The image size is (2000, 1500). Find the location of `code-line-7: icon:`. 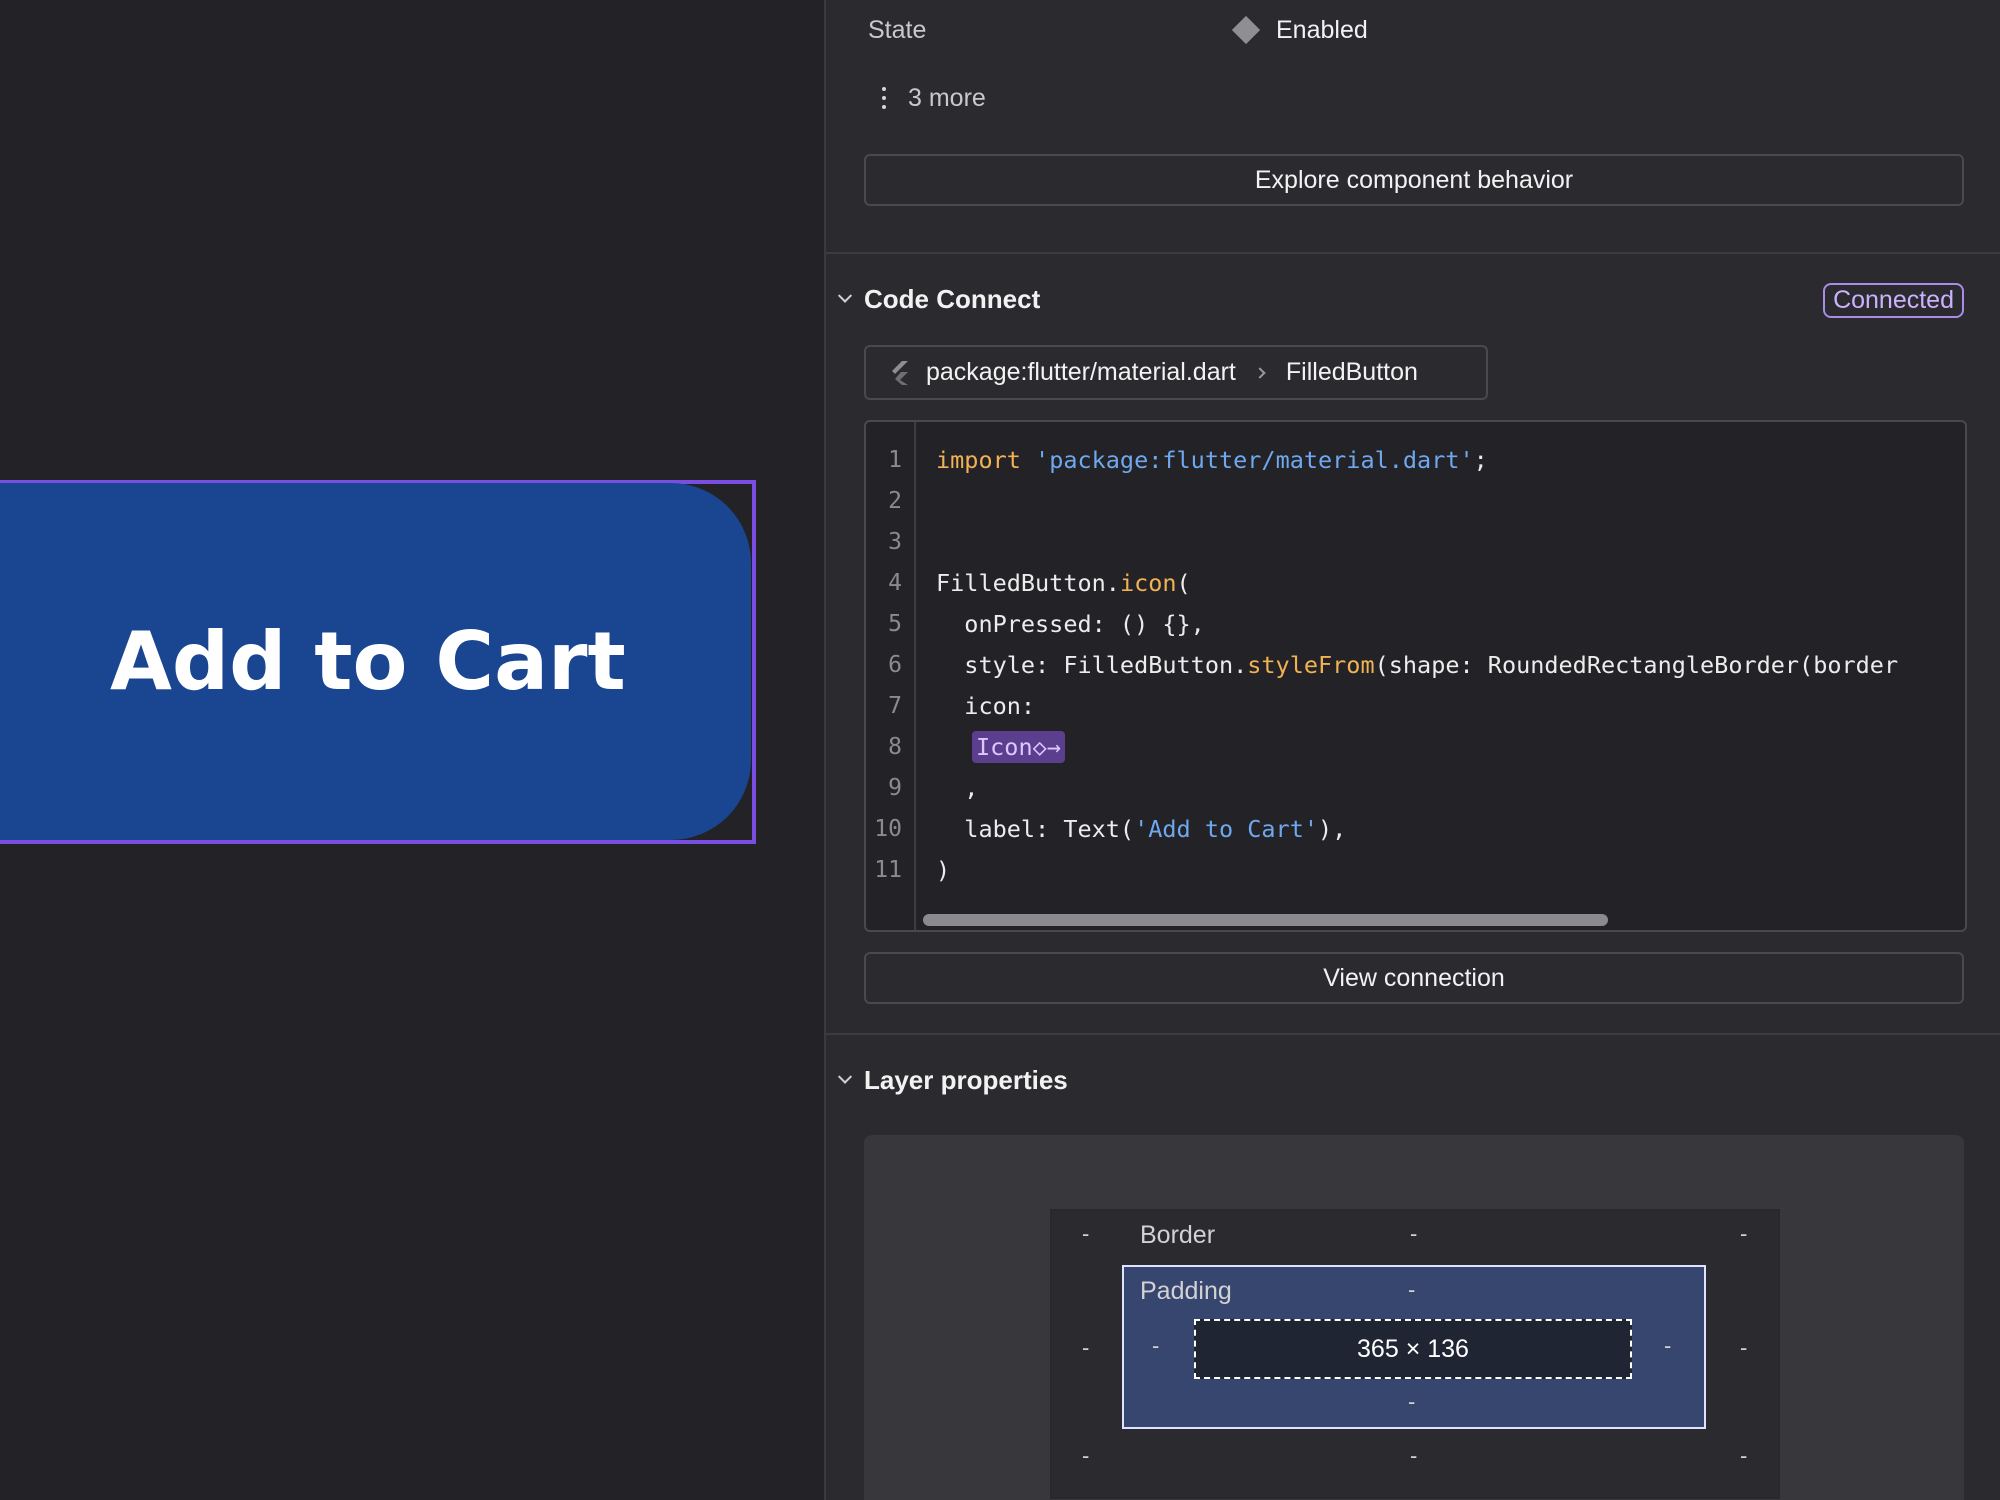

code-line-7: icon: is located at coordinates (986, 706).